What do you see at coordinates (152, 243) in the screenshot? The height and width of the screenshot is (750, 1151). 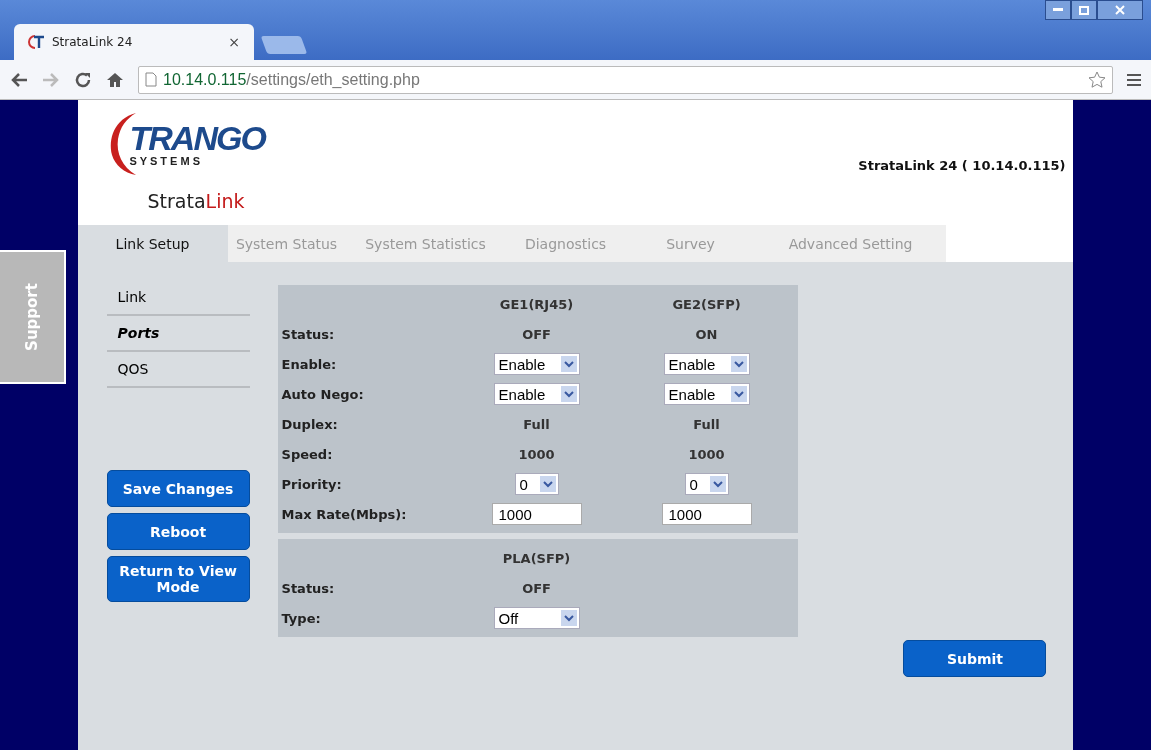 I see `nav-tab: Link Setup` at bounding box center [152, 243].